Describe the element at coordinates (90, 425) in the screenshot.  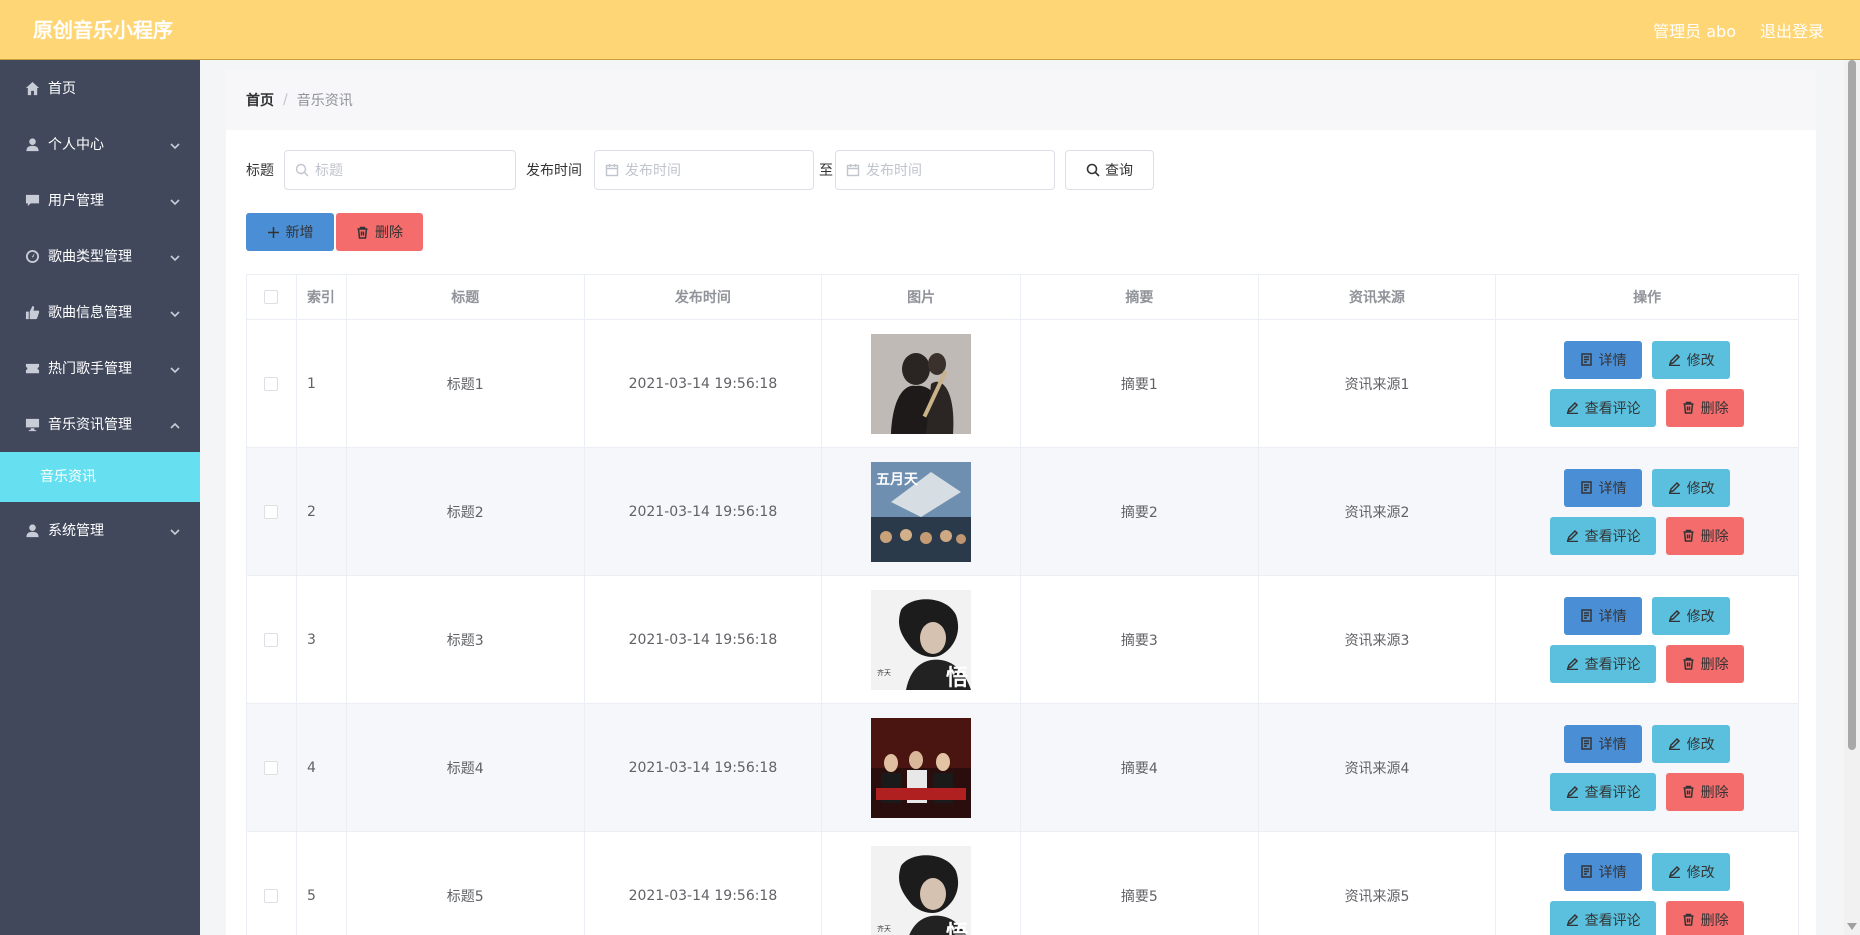
I see `sidebar-item-label: 音乐资讯管理` at that location.